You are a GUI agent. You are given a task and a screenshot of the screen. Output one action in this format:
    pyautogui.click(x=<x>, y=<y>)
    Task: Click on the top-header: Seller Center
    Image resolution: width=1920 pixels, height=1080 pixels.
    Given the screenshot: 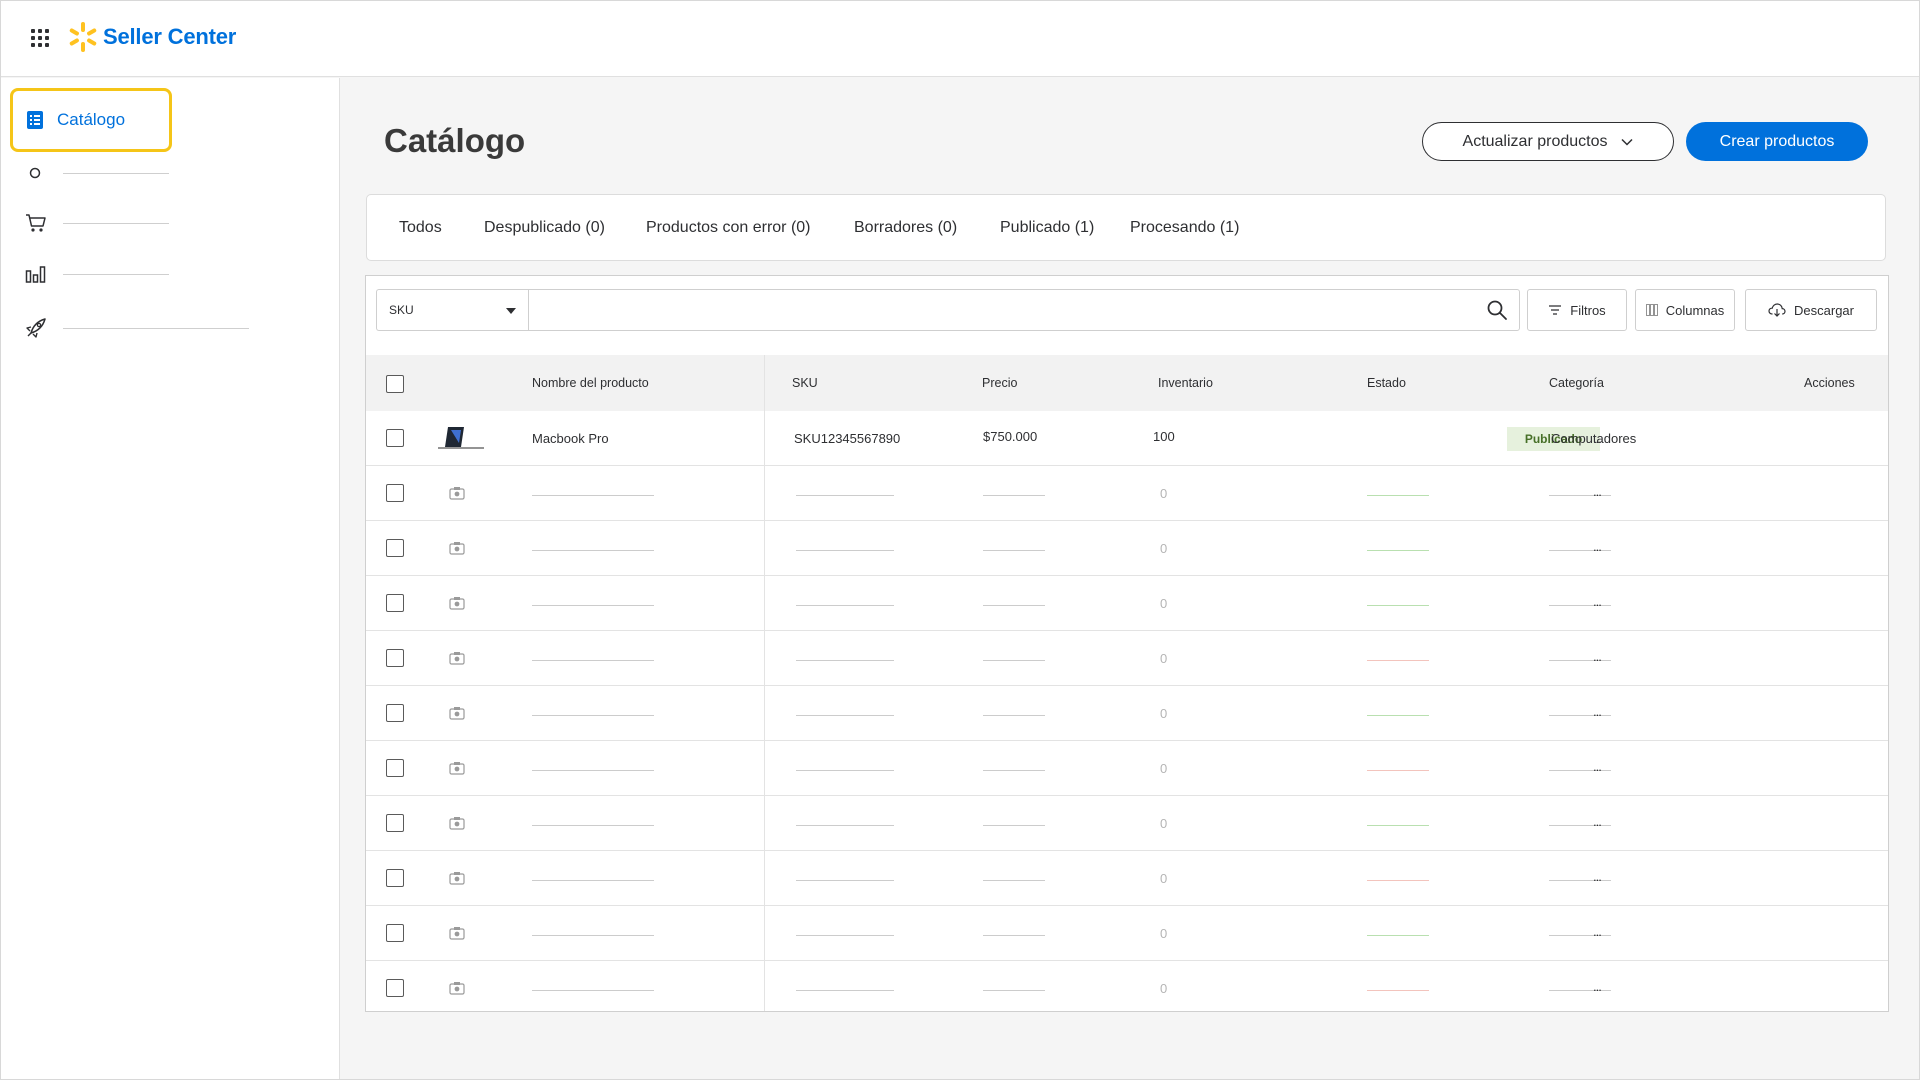 What is the action you would take?
    pyautogui.click(x=960, y=39)
    